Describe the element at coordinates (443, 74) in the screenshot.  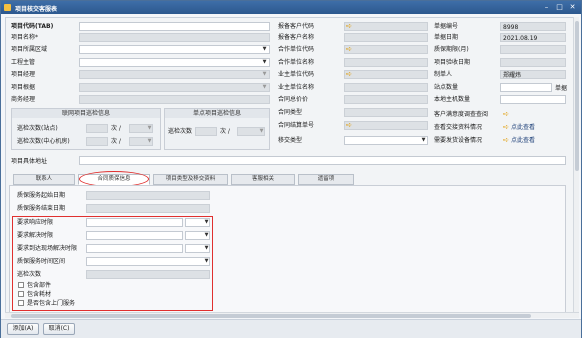
I see `creator-label: 制单人` at that location.